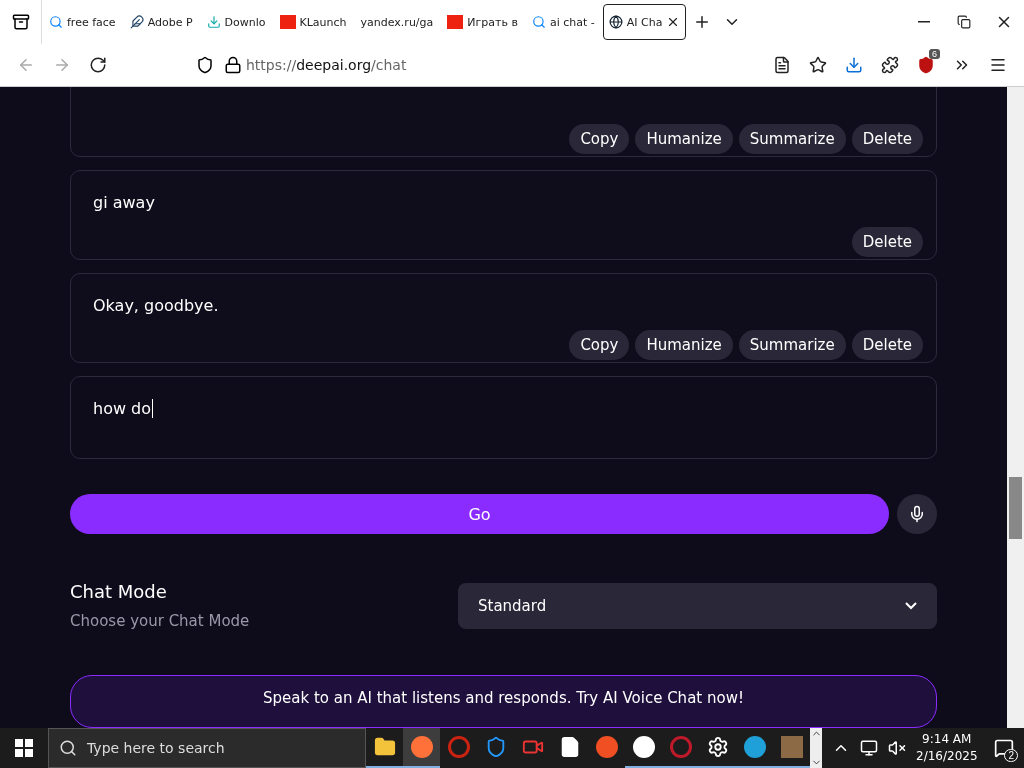  What do you see at coordinates (911, 605) in the screenshot?
I see `chevron-down-icon` at bounding box center [911, 605].